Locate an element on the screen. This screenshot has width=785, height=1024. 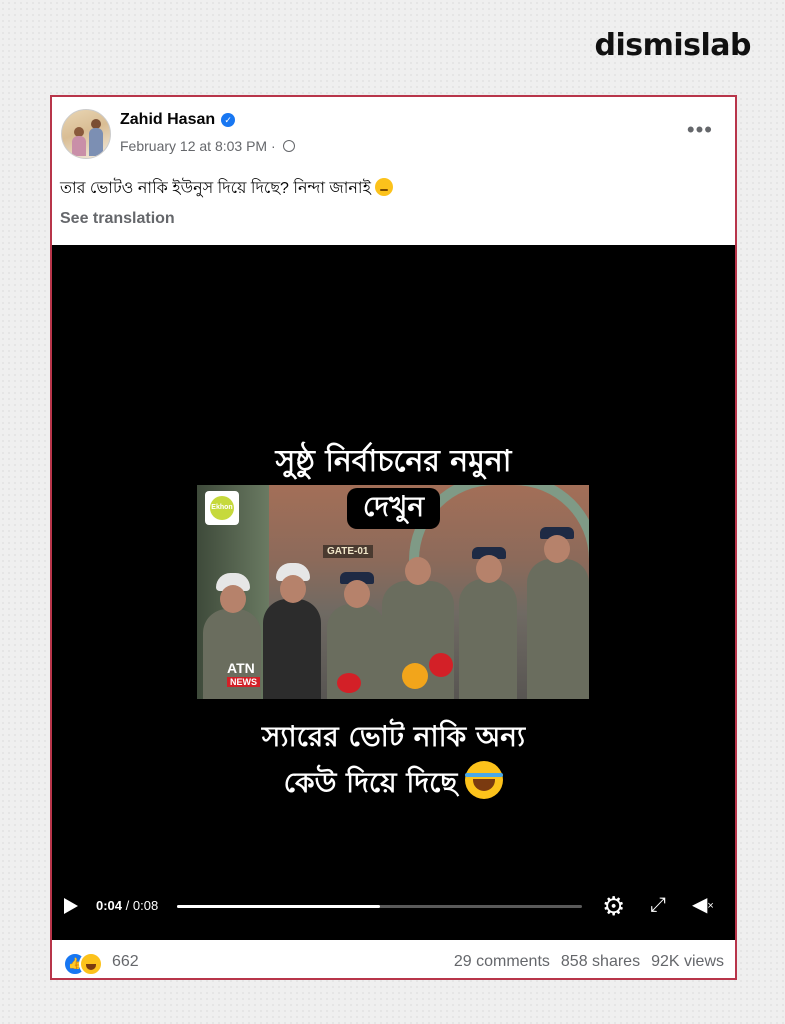
post-stats: 29 comments 858 shares 92K views is located at coordinates (583, 962).